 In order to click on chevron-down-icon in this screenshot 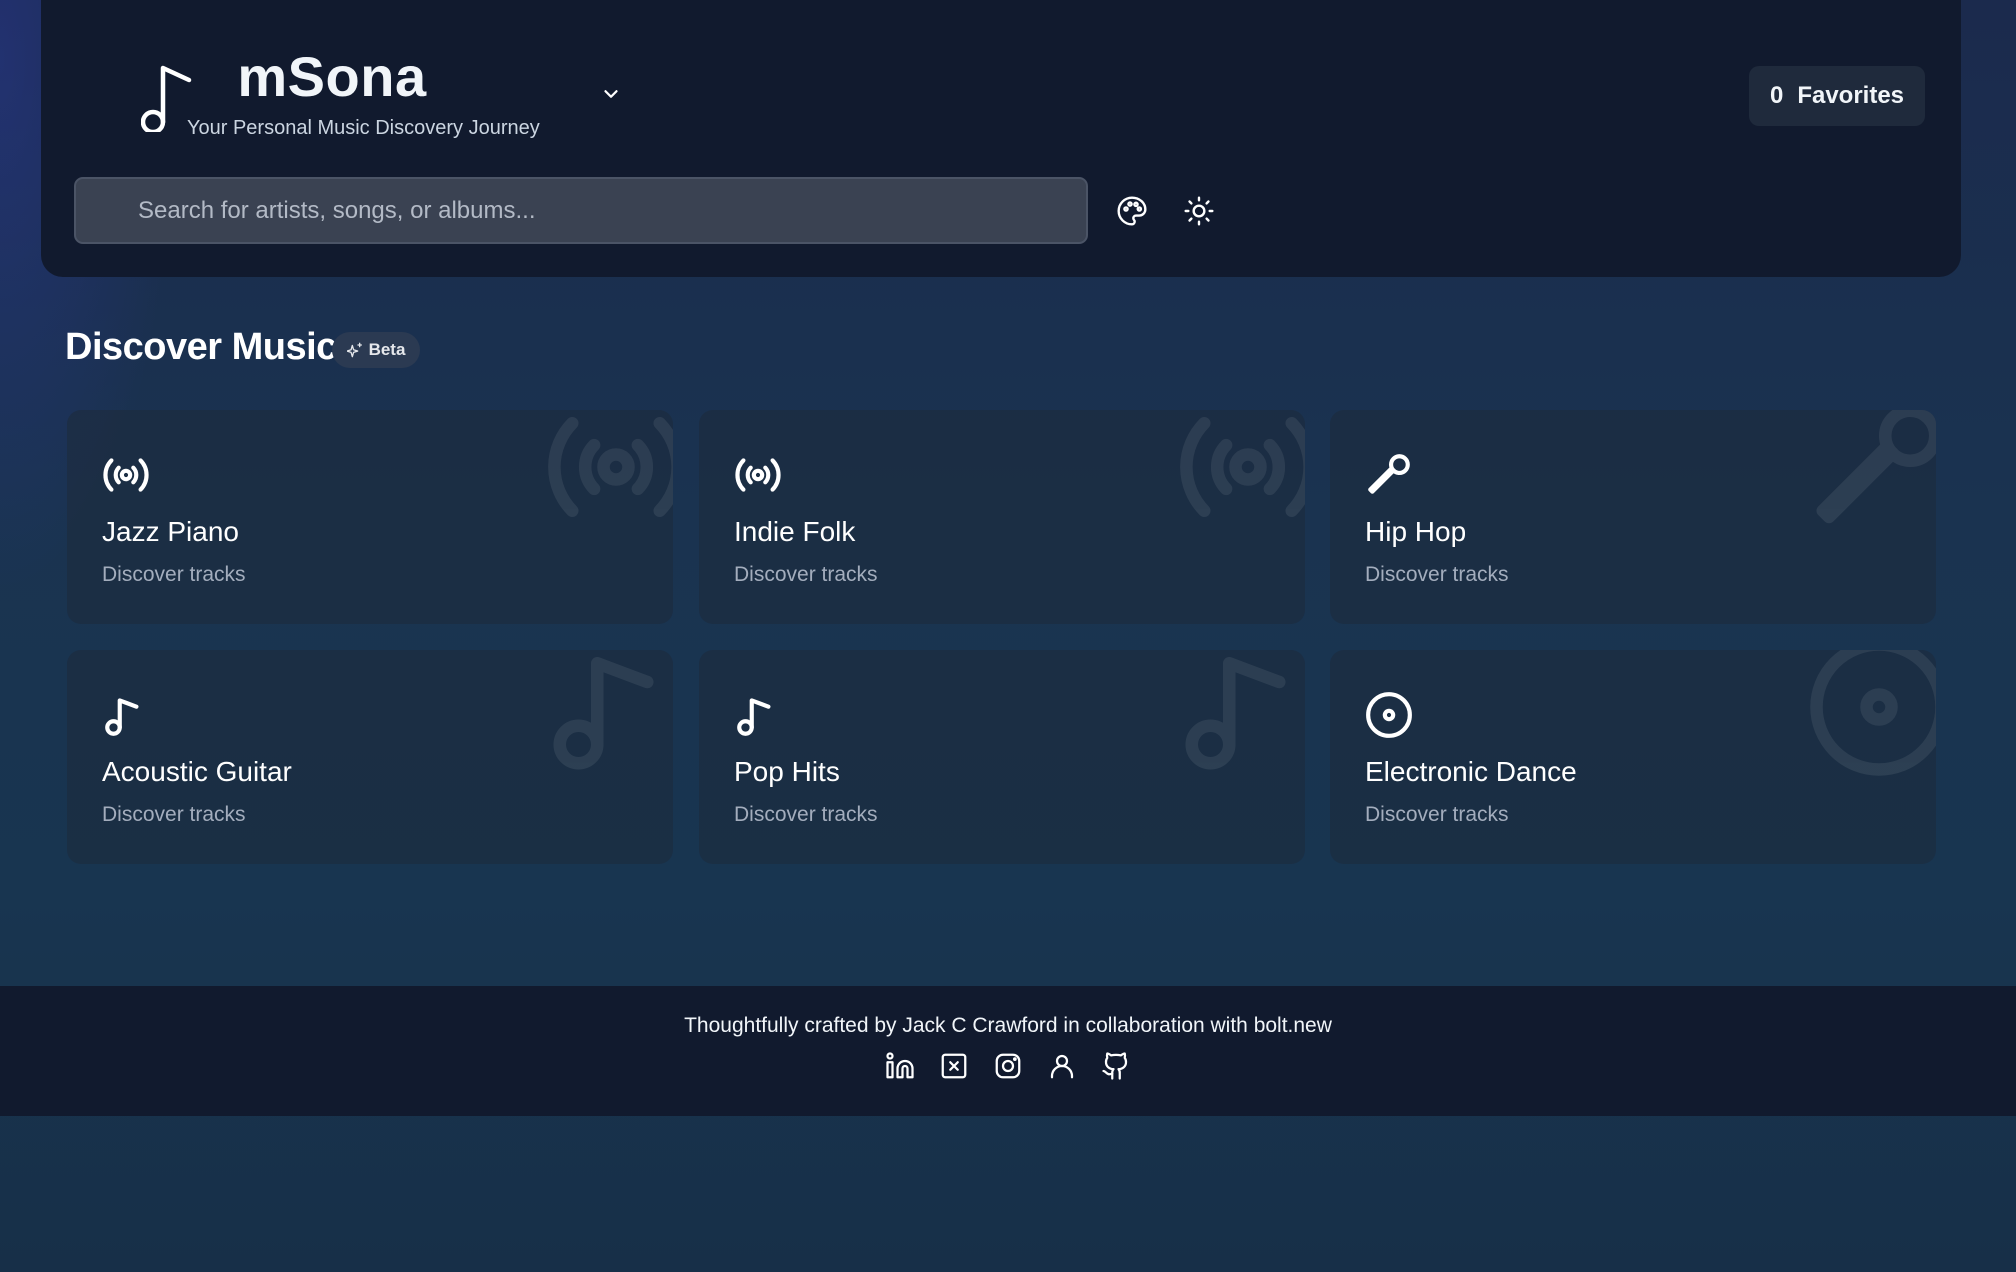, I will do `click(611, 94)`.